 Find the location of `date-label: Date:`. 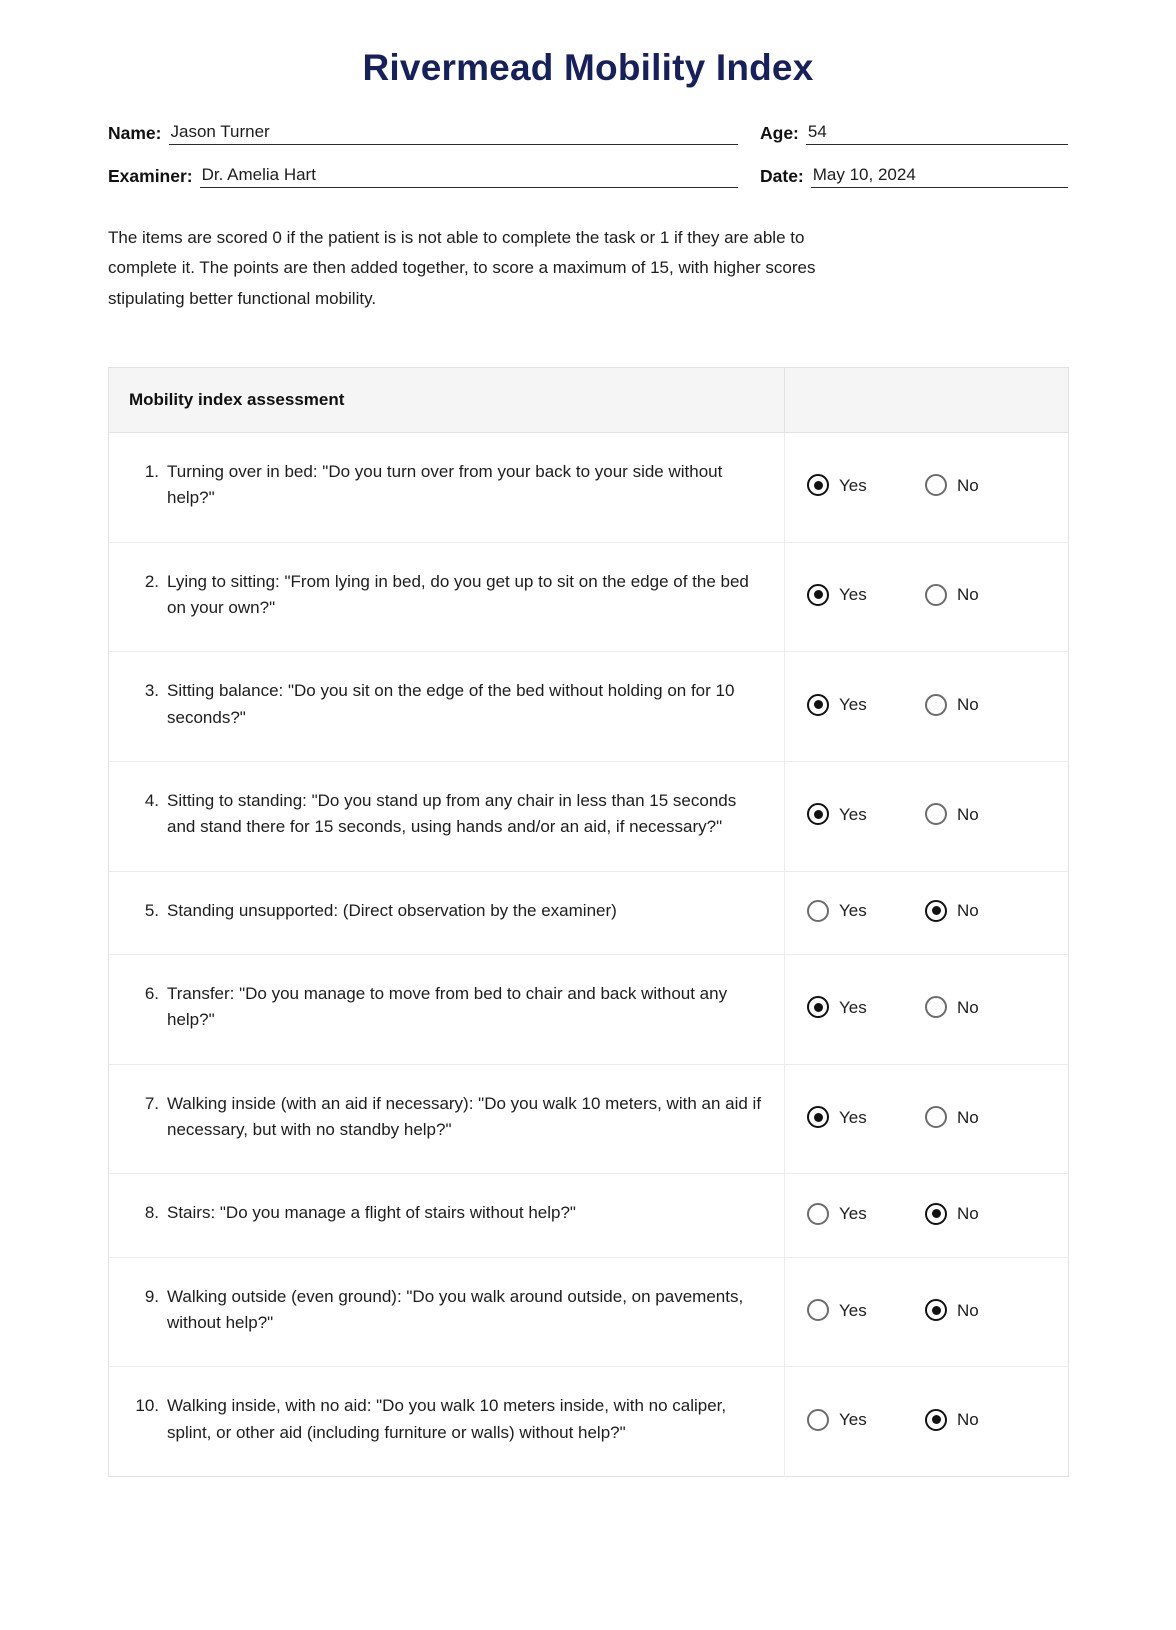

date-label: Date: is located at coordinates (782, 176).